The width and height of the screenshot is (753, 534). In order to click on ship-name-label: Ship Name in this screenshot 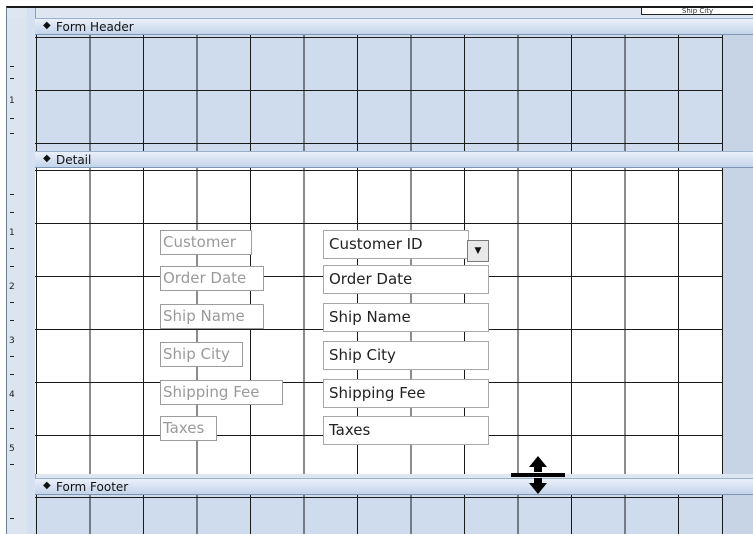, I will do `click(212, 316)`.